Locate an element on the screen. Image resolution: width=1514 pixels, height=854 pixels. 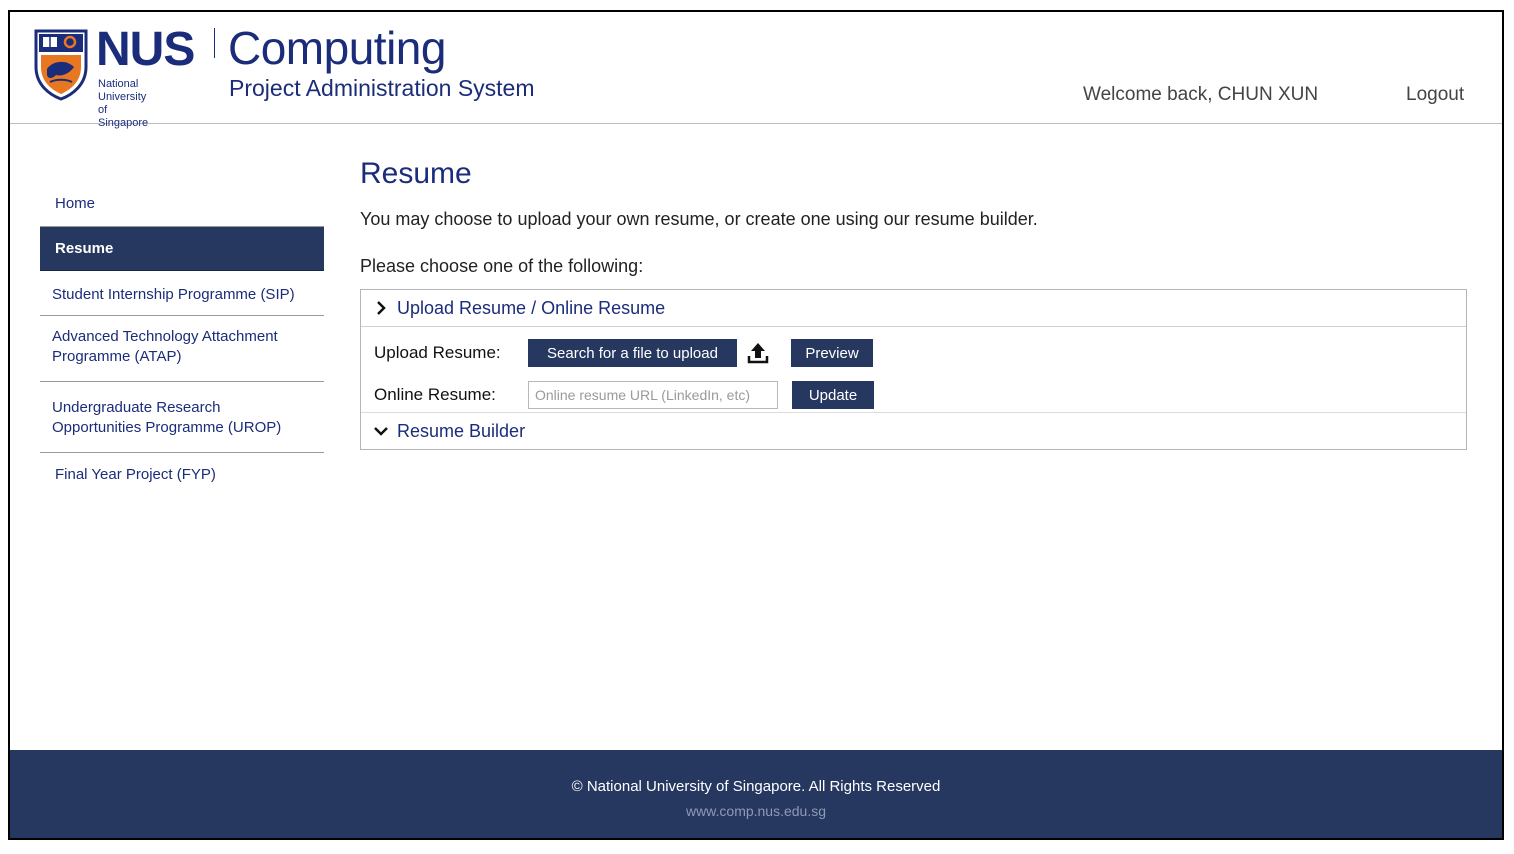
resume-builder-title: Resume Builder is located at coordinates (461, 430).